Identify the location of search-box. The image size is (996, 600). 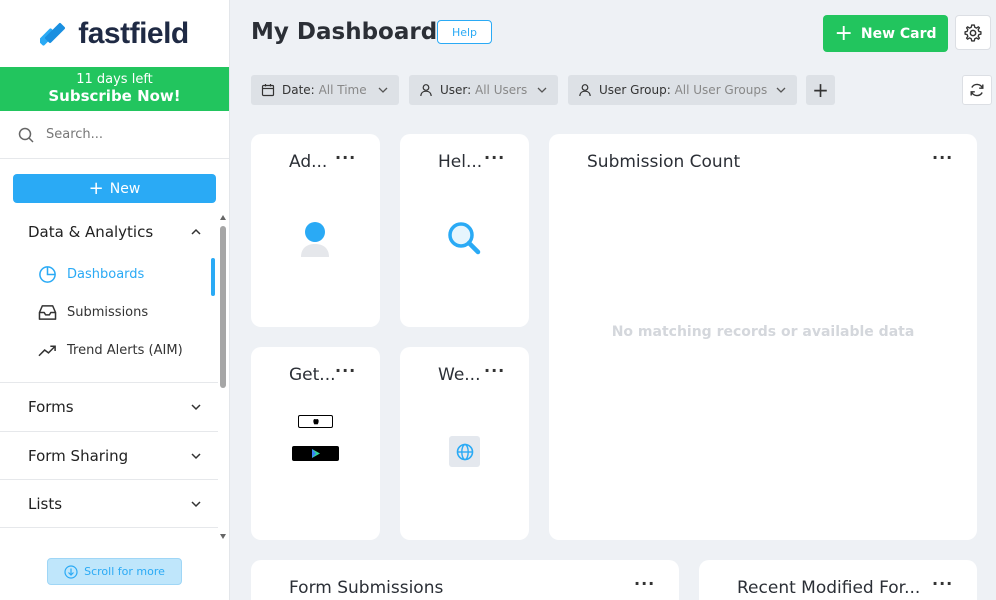
(114, 135).